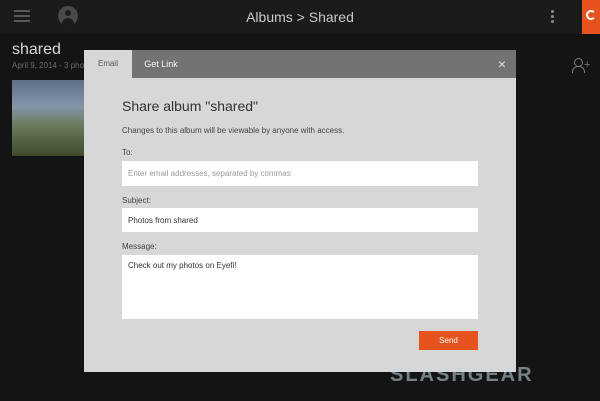 Image resolution: width=600 pixels, height=401 pixels. What do you see at coordinates (161, 64) in the screenshot?
I see `tab-get-link: Get Link` at bounding box center [161, 64].